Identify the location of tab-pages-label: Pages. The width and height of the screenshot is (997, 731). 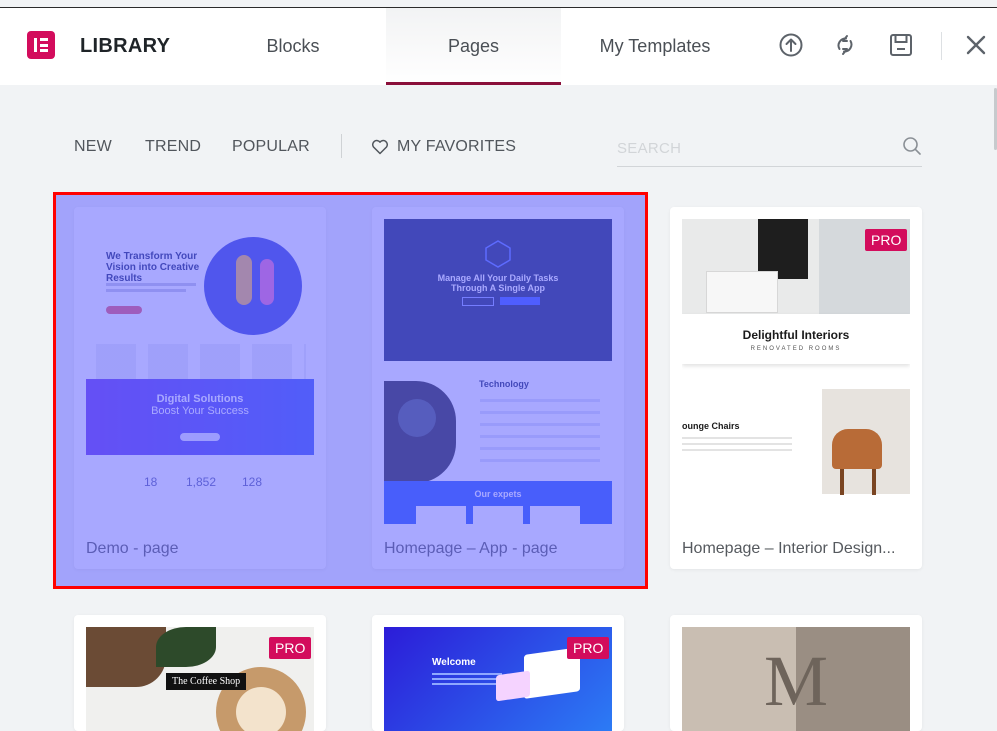
(473, 46).